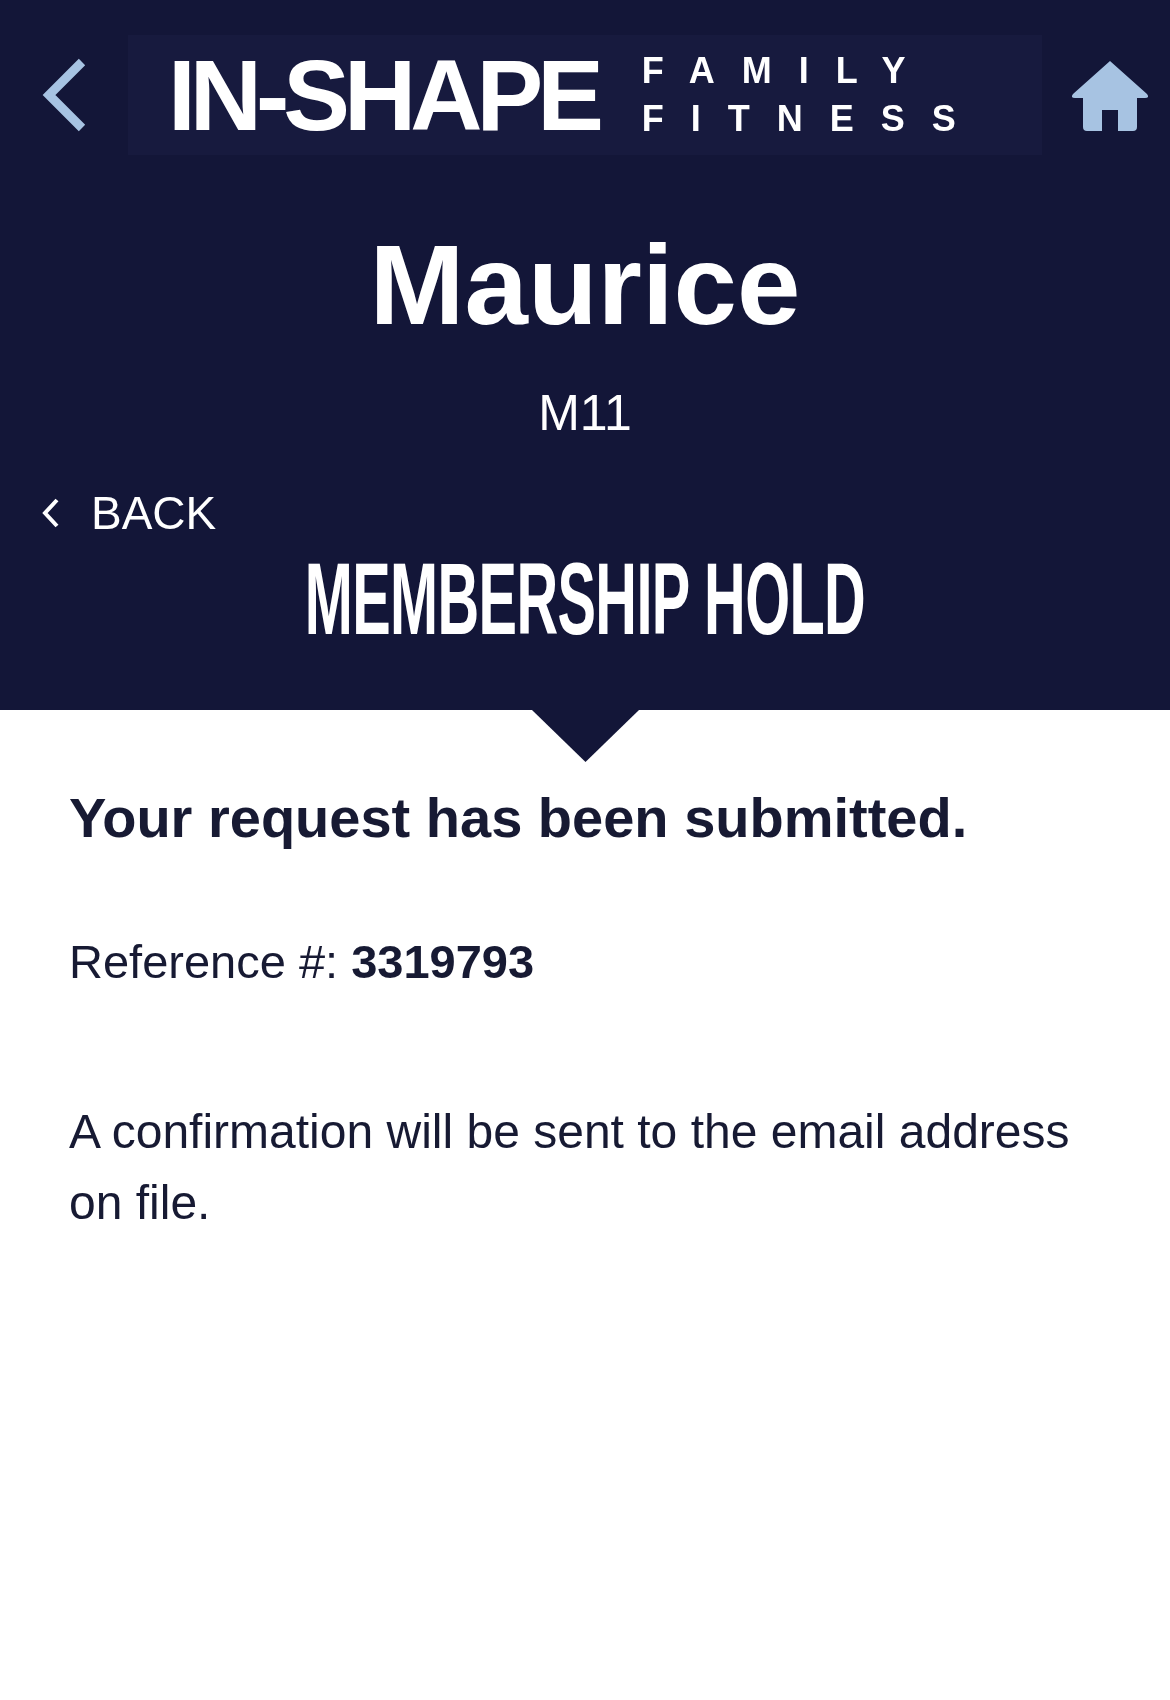 The width and height of the screenshot is (1170, 1700). Describe the element at coordinates (570, 1167) in the screenshot. I see `confirmation-message: A confirmation will be sent to the email address on file.` at that location.